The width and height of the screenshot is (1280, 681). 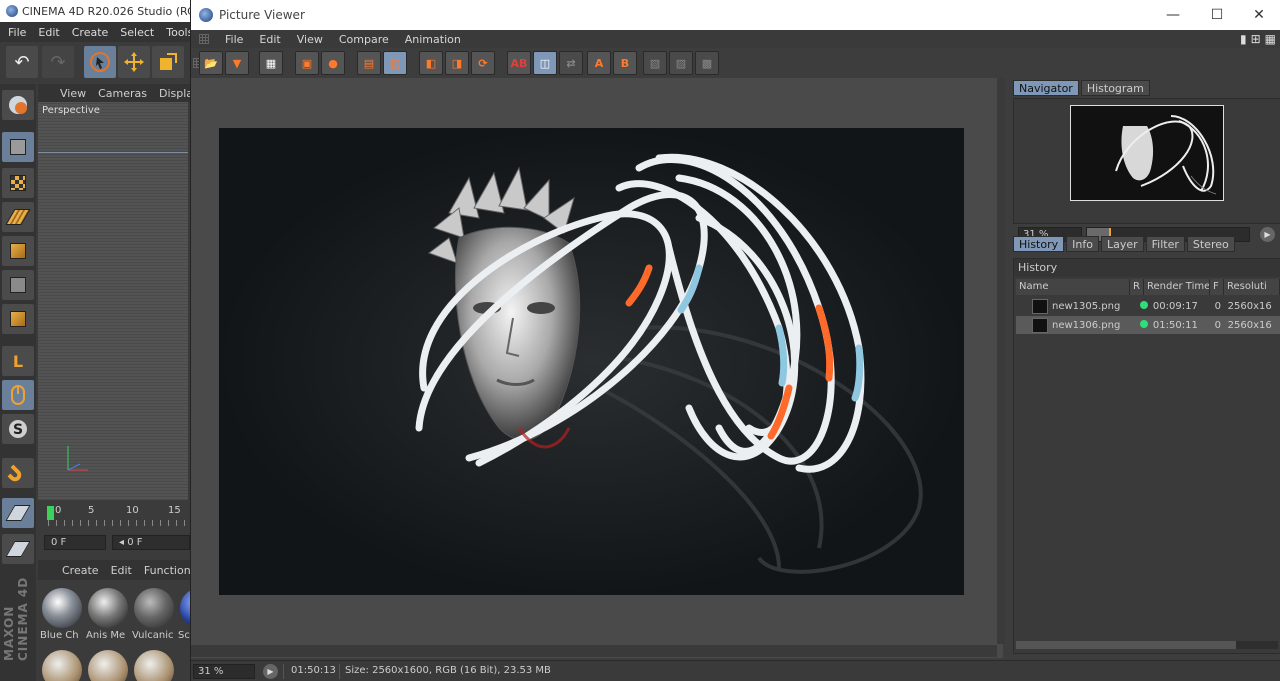 I want to click on image-thumbnail-icon, so click(x=1040, y=325).